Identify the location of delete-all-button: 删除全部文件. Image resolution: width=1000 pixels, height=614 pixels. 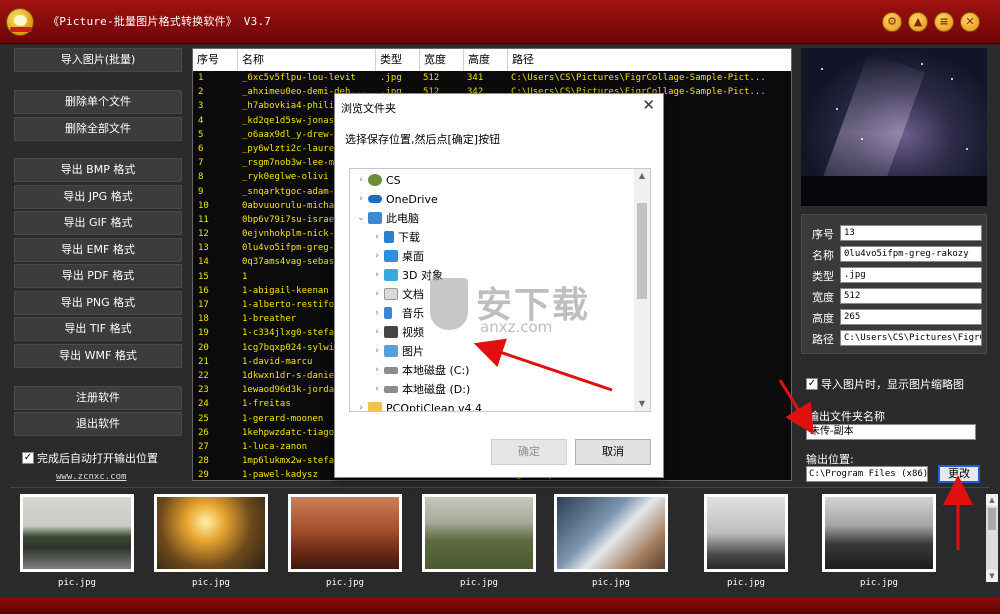
(98, 129).